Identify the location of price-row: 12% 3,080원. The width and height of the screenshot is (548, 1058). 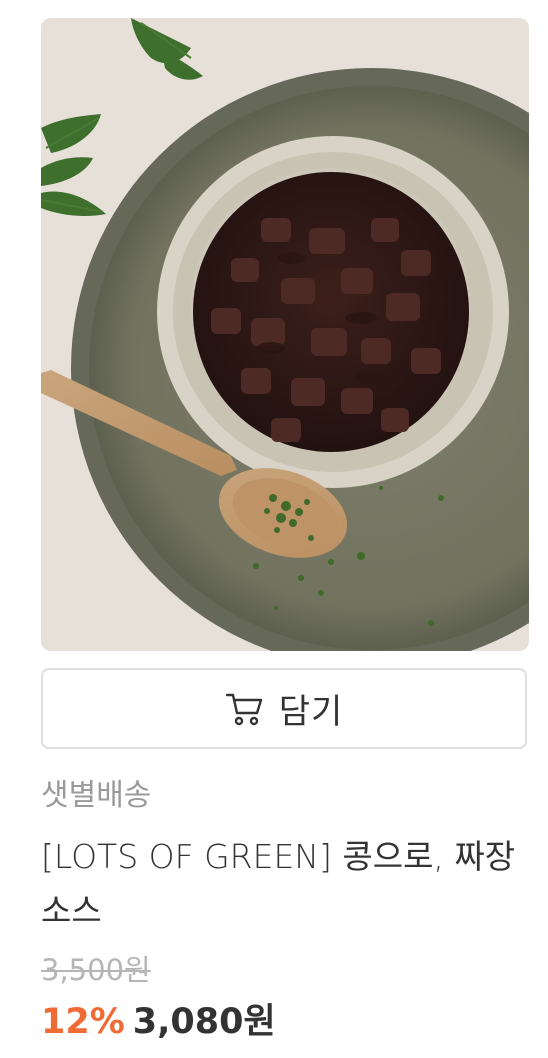
(158, 1022).